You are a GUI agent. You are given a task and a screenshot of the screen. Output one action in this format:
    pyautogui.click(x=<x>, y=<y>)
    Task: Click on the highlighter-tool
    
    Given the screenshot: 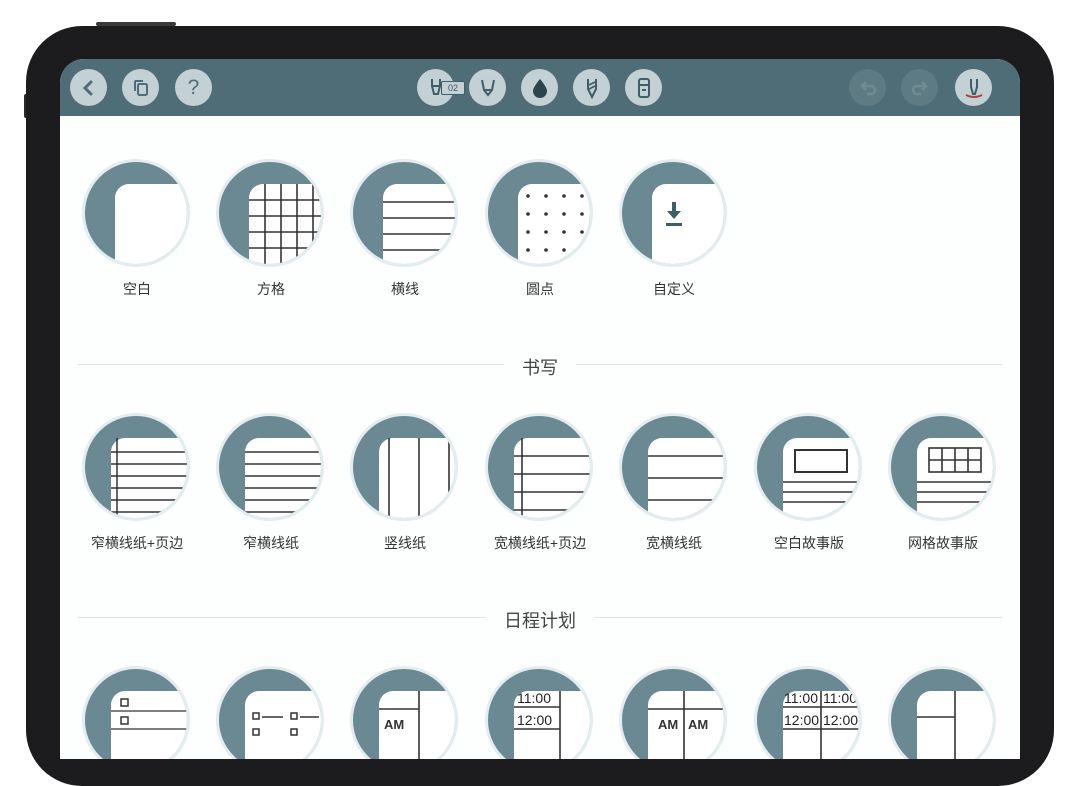 What is the action you would take?
    pyautogui.click(x=487, y=87)
    